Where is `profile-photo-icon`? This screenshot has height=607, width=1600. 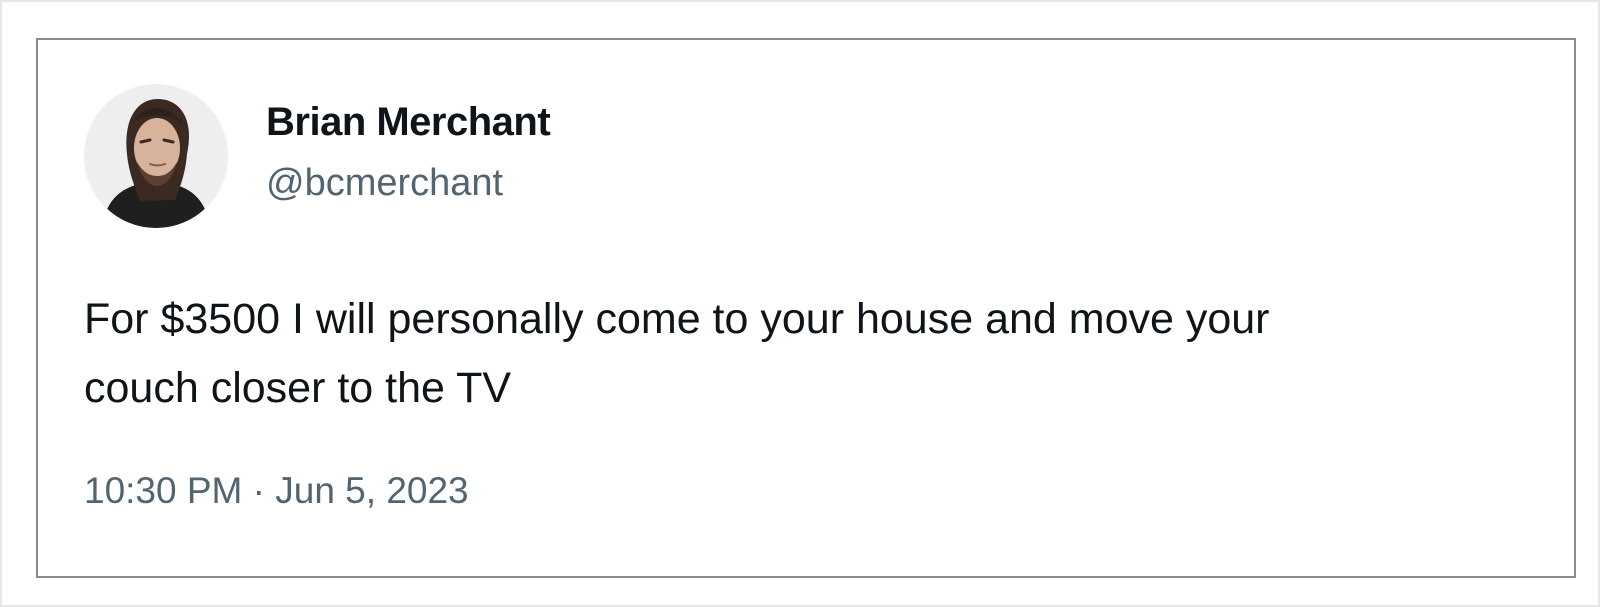 profile-photo-icon is located at coordinates (156, 156).